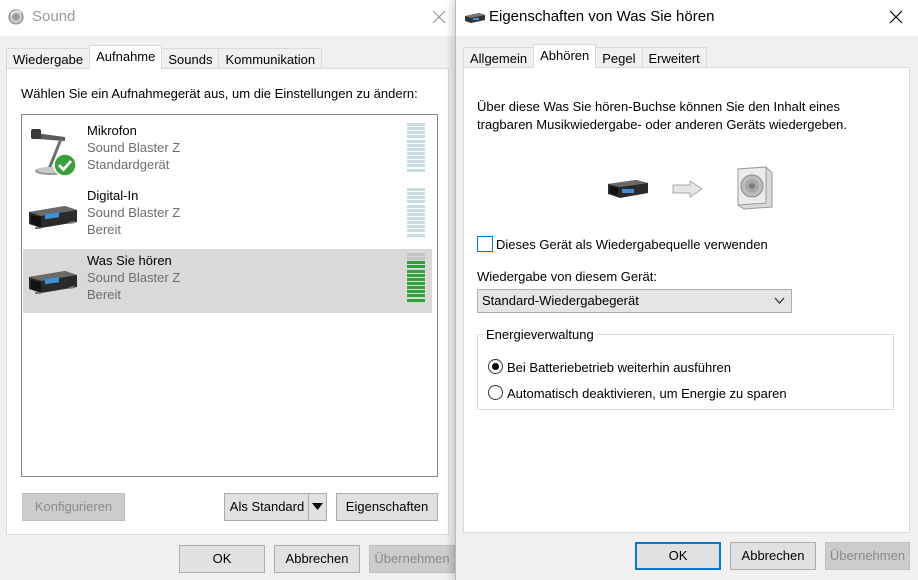  I want to click on sound-app-icon, so click(16, 17).